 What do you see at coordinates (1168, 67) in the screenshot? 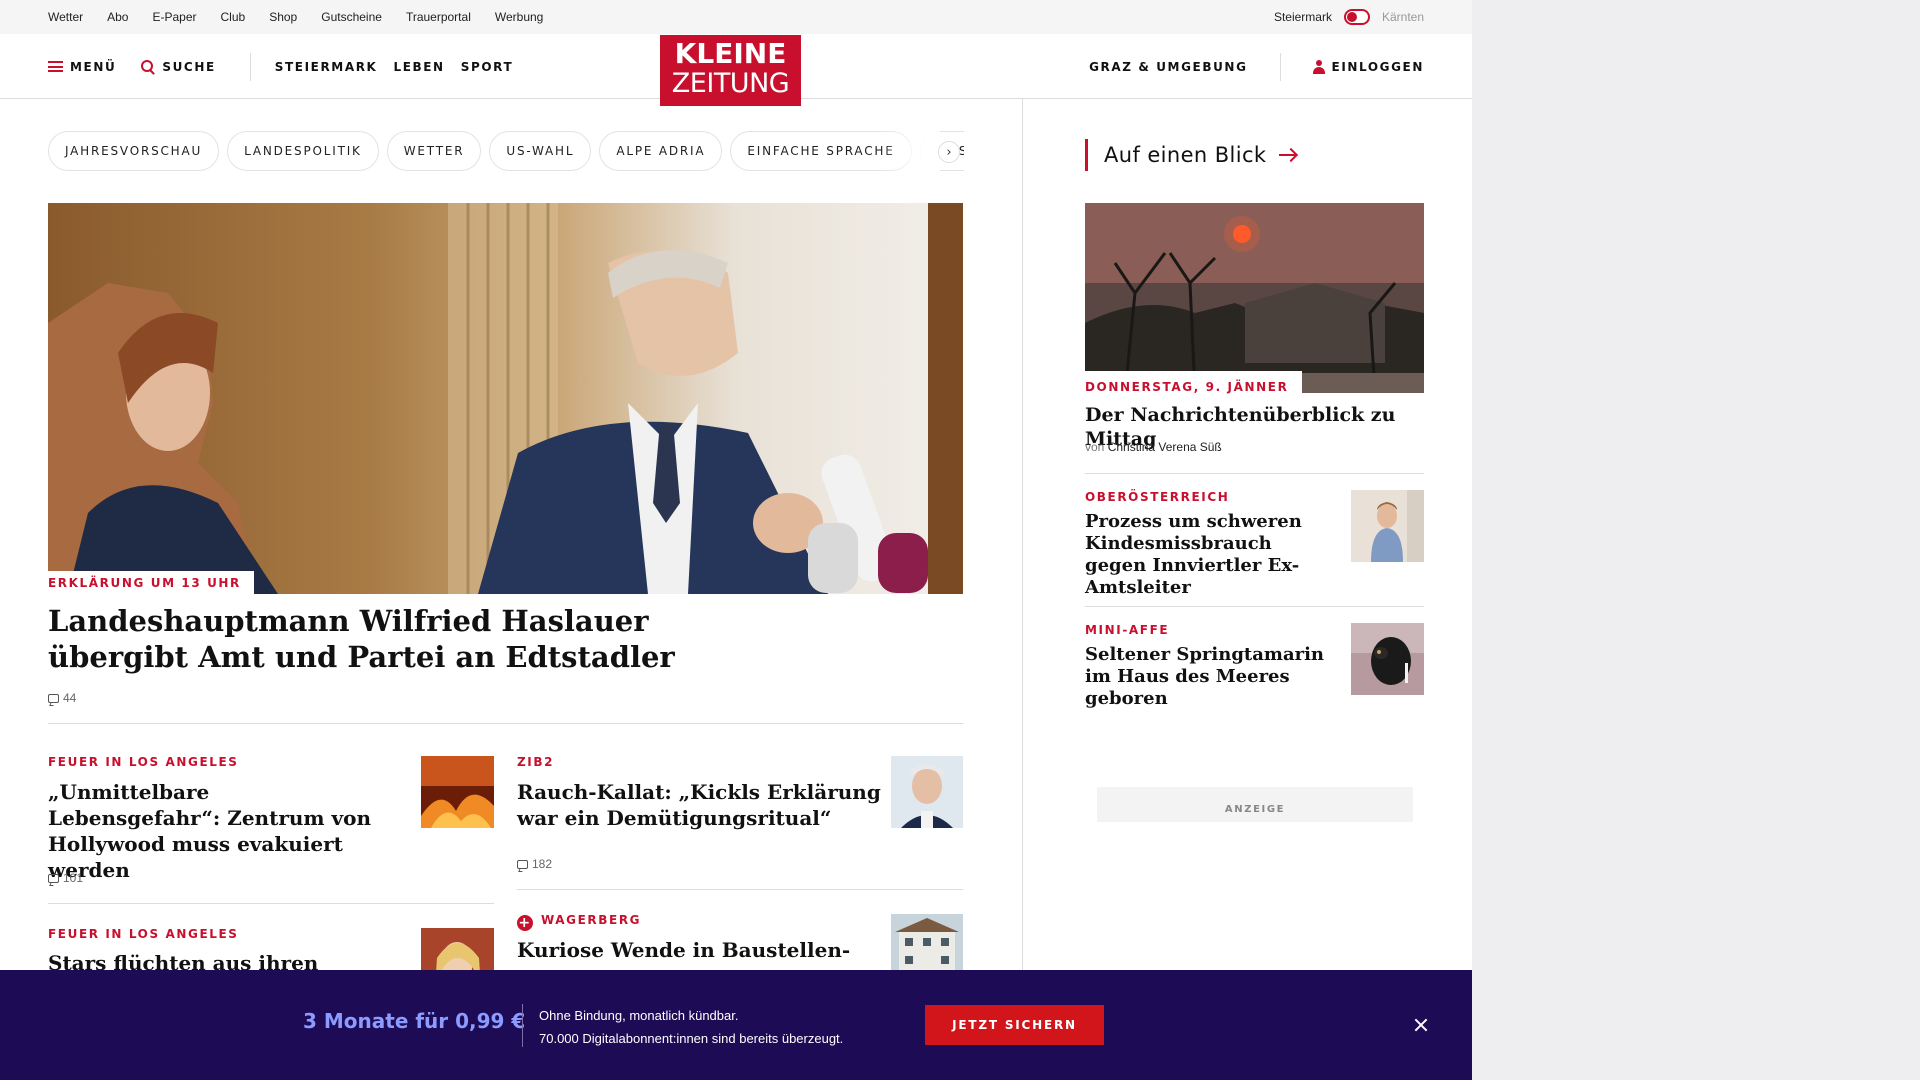
I see `nav-graz-umgebung: GRAZ & UMGEBUNG` at bounding box center [1168, 67].